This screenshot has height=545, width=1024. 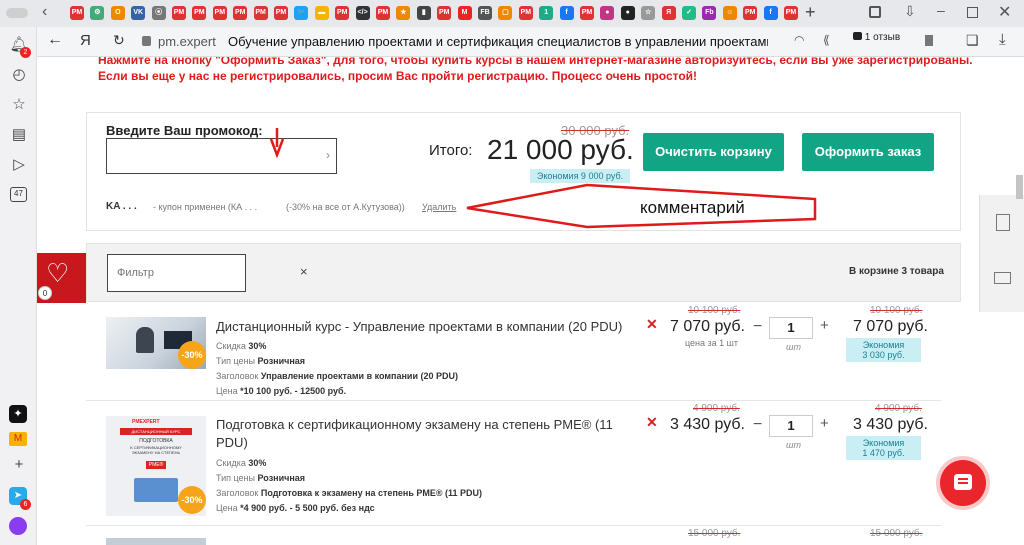 I want to click on alice-voice-icon, so click(x=18, y=526).